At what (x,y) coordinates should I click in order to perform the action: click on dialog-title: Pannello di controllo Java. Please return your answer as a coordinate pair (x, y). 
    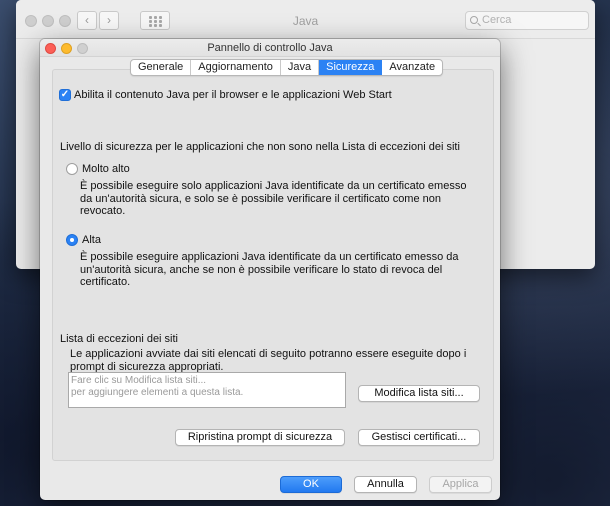
    Looking at the image, I should click on (270, 48).